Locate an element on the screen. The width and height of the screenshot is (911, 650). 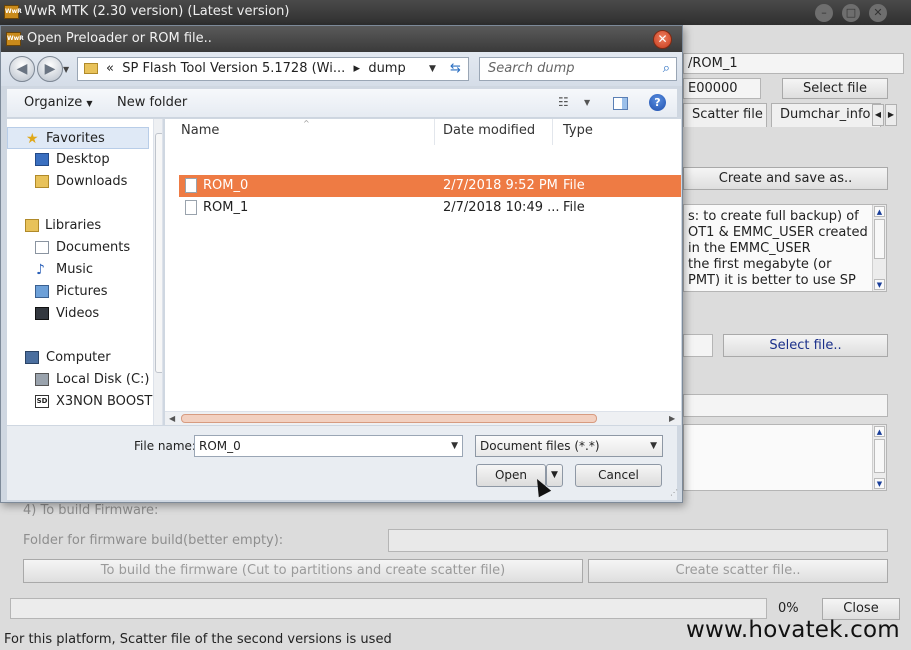
create-and-save-button: Create and save as.. is located at coordinates (785, 178).